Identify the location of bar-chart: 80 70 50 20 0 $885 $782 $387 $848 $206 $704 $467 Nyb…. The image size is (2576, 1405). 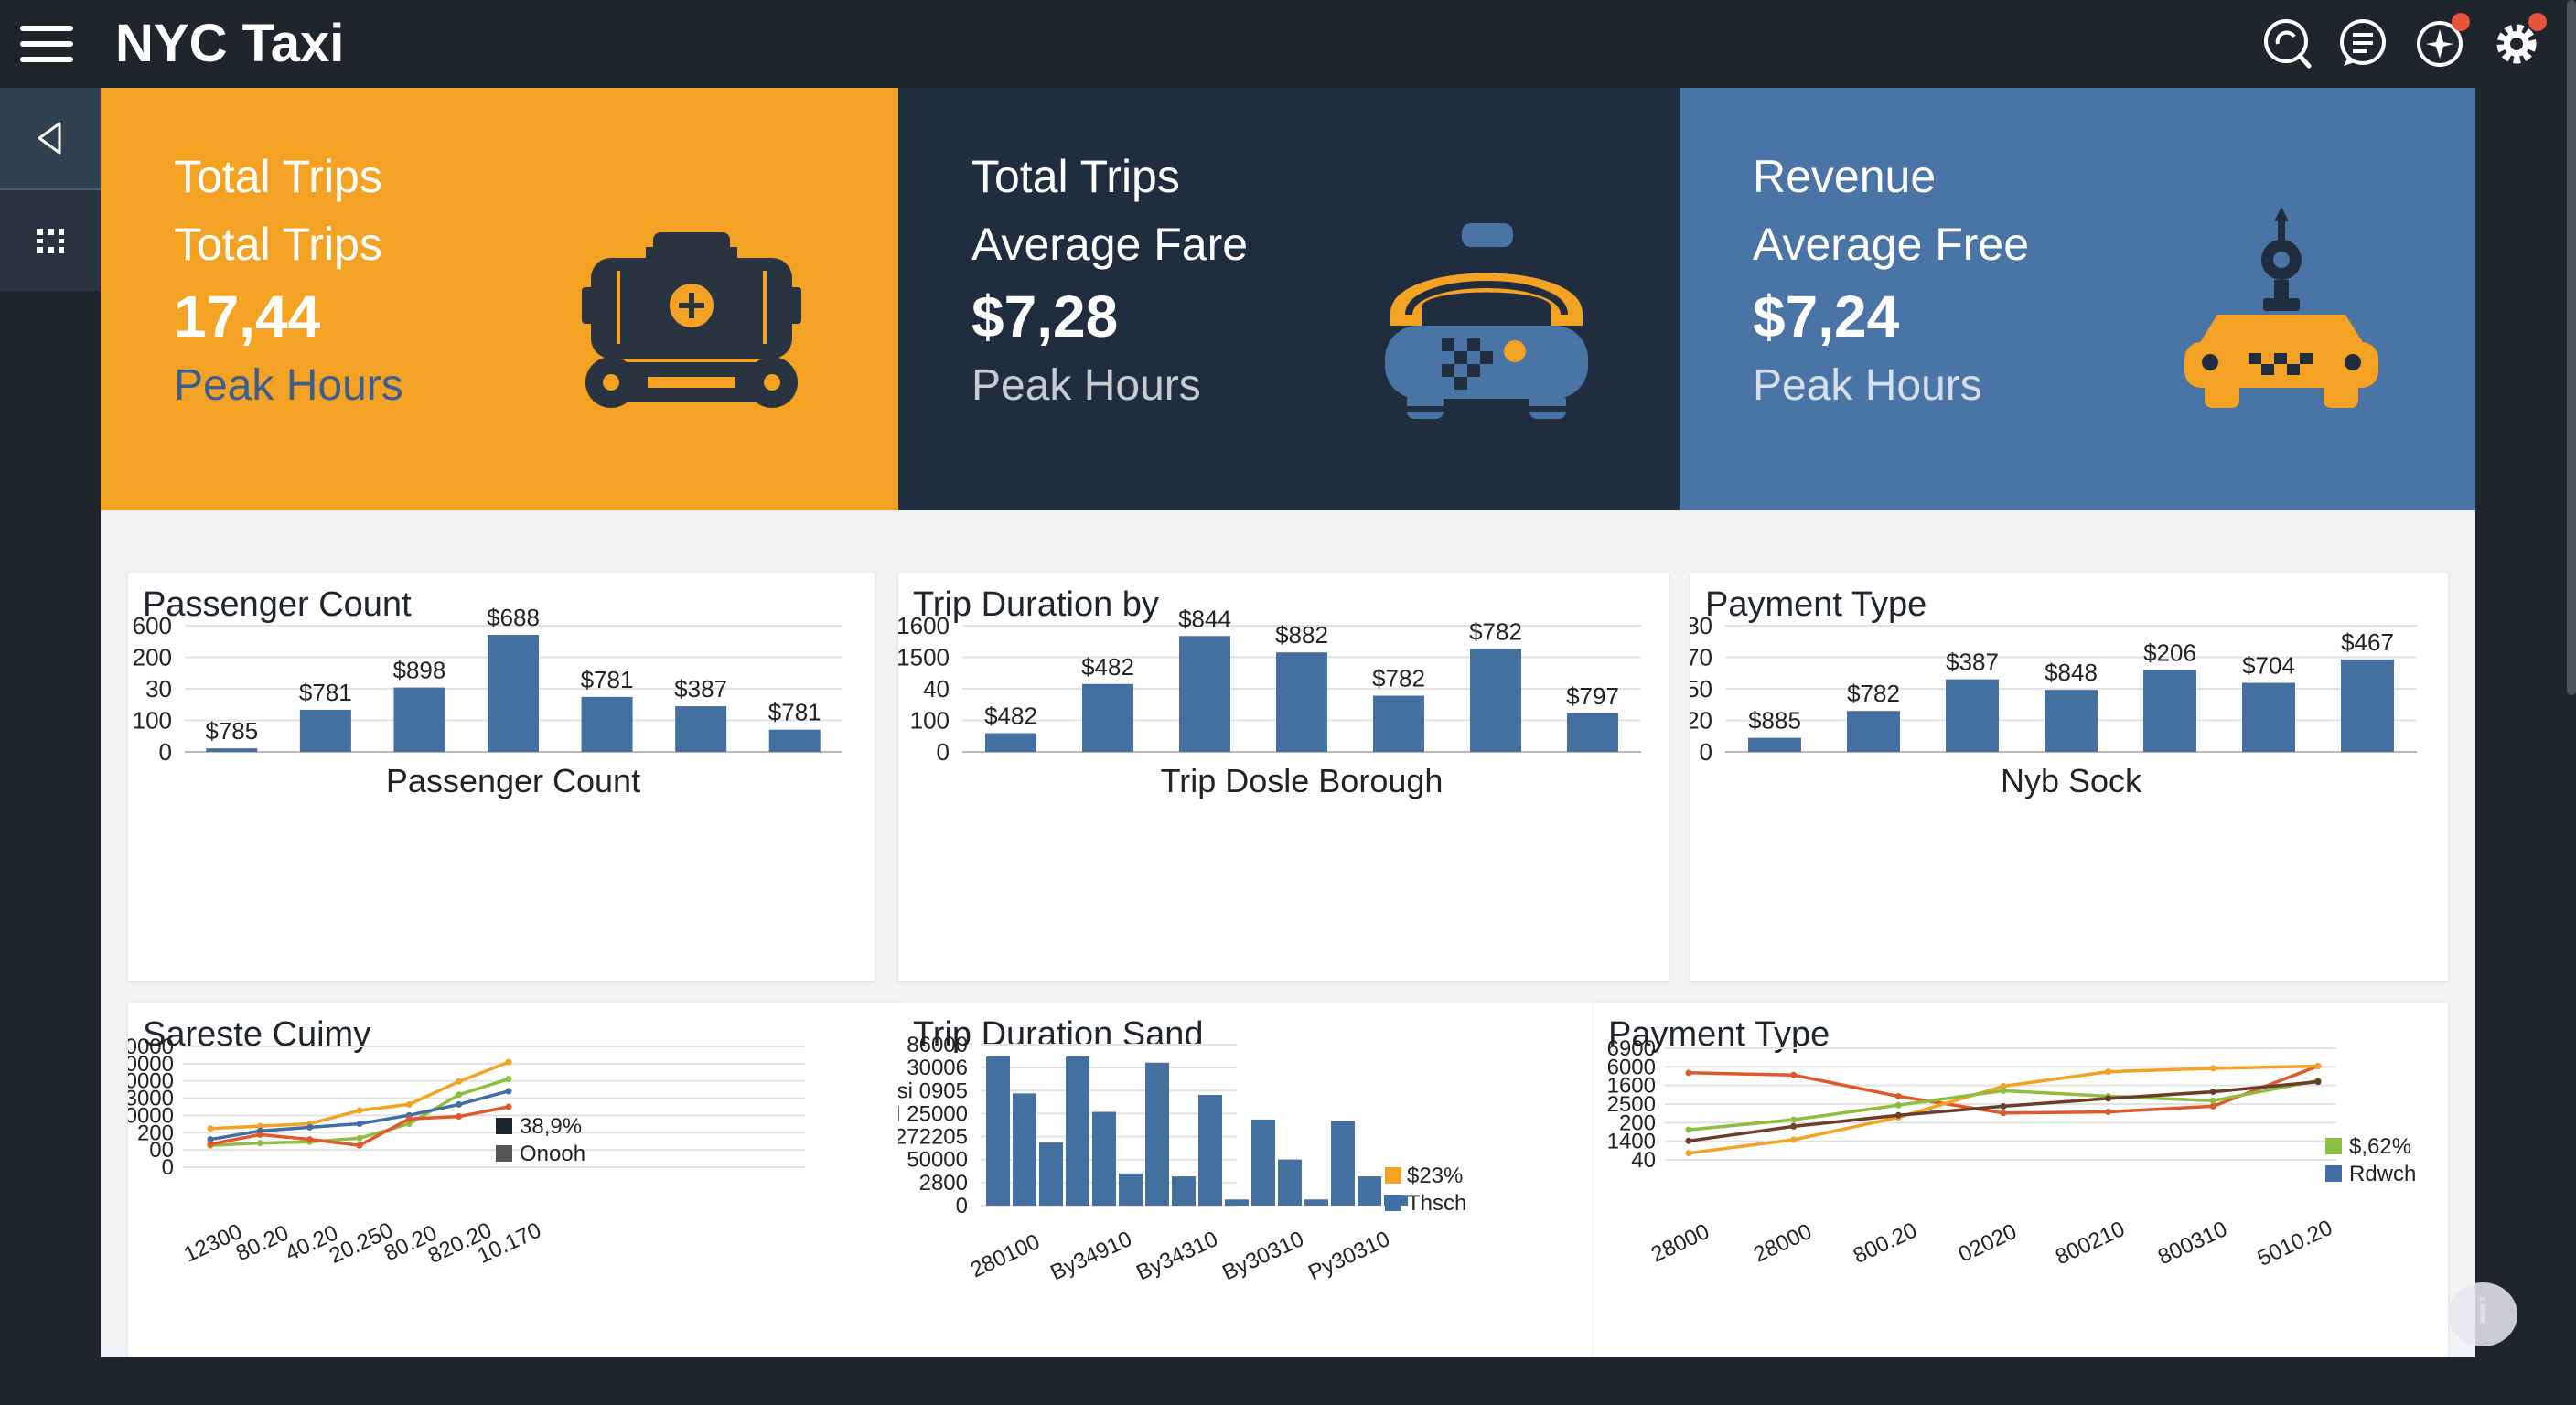
(2053, 705).